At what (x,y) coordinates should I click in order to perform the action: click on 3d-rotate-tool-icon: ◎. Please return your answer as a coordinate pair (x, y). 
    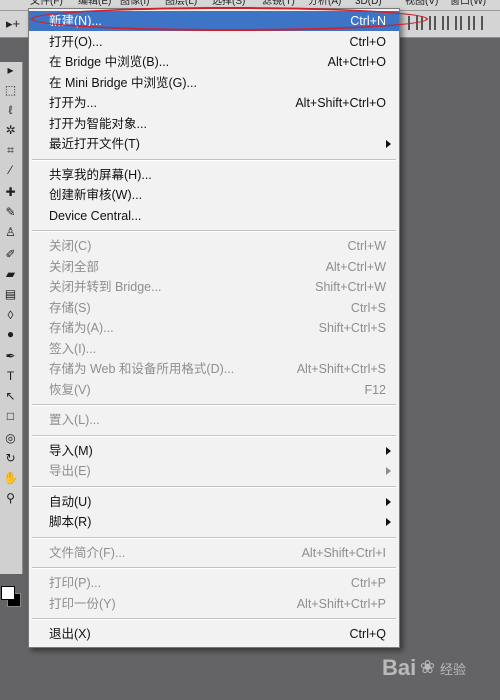
    Looking at the image, I should click on (10, 438).